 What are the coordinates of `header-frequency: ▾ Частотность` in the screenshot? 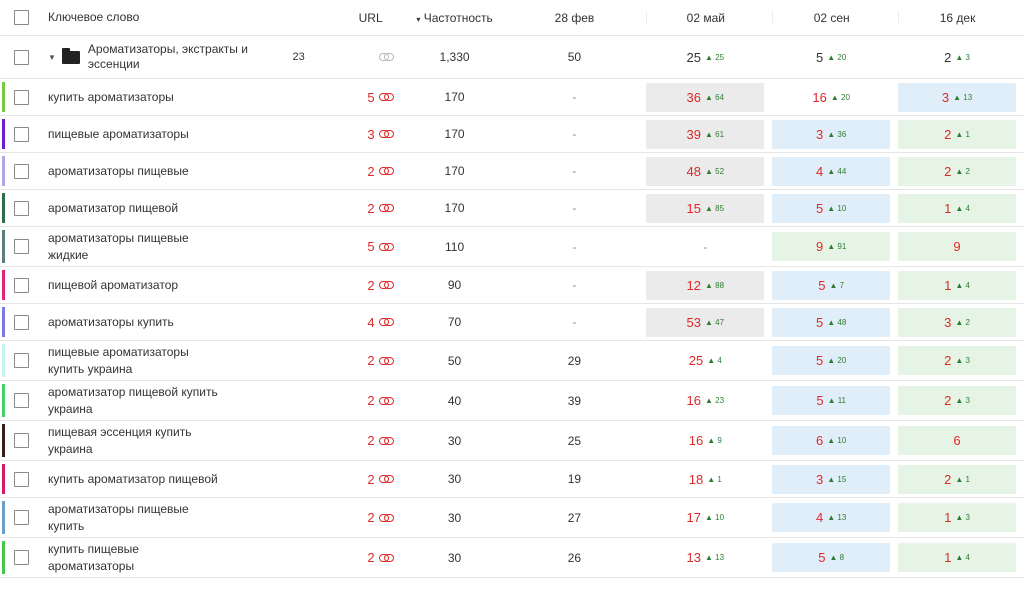 It's located at (455, 18).